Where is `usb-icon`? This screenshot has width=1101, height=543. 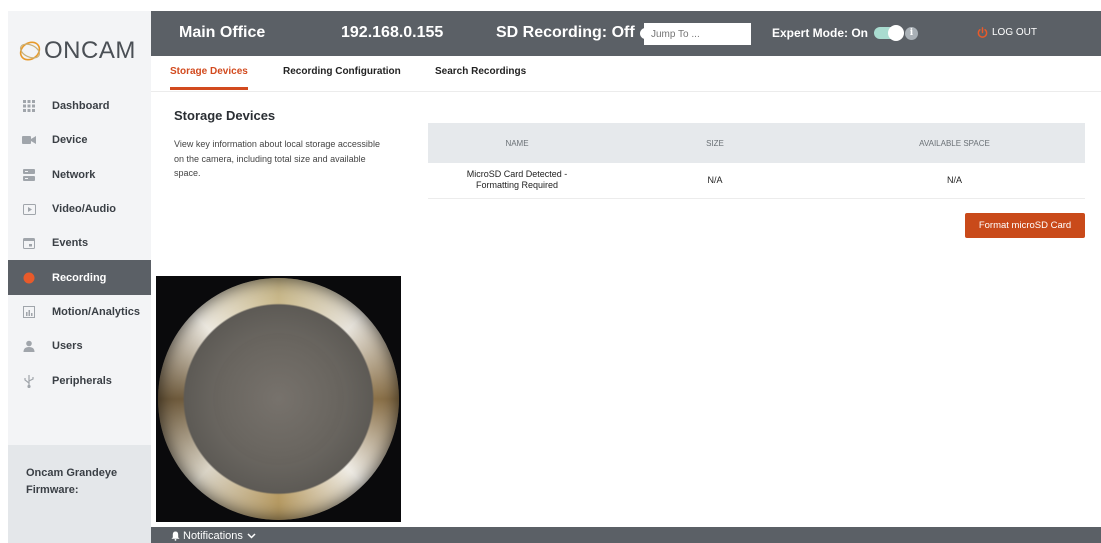 usb-icon is located at coordinates (29, 381).